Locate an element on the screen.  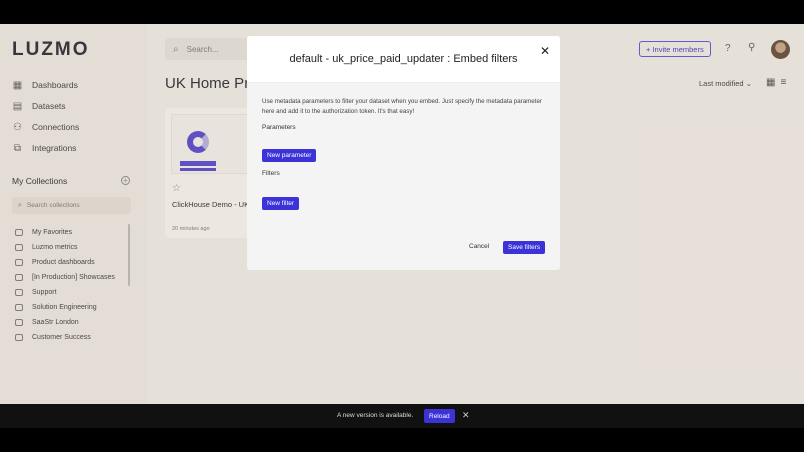
filters-label: Filters is located at coordinates (271, 173).